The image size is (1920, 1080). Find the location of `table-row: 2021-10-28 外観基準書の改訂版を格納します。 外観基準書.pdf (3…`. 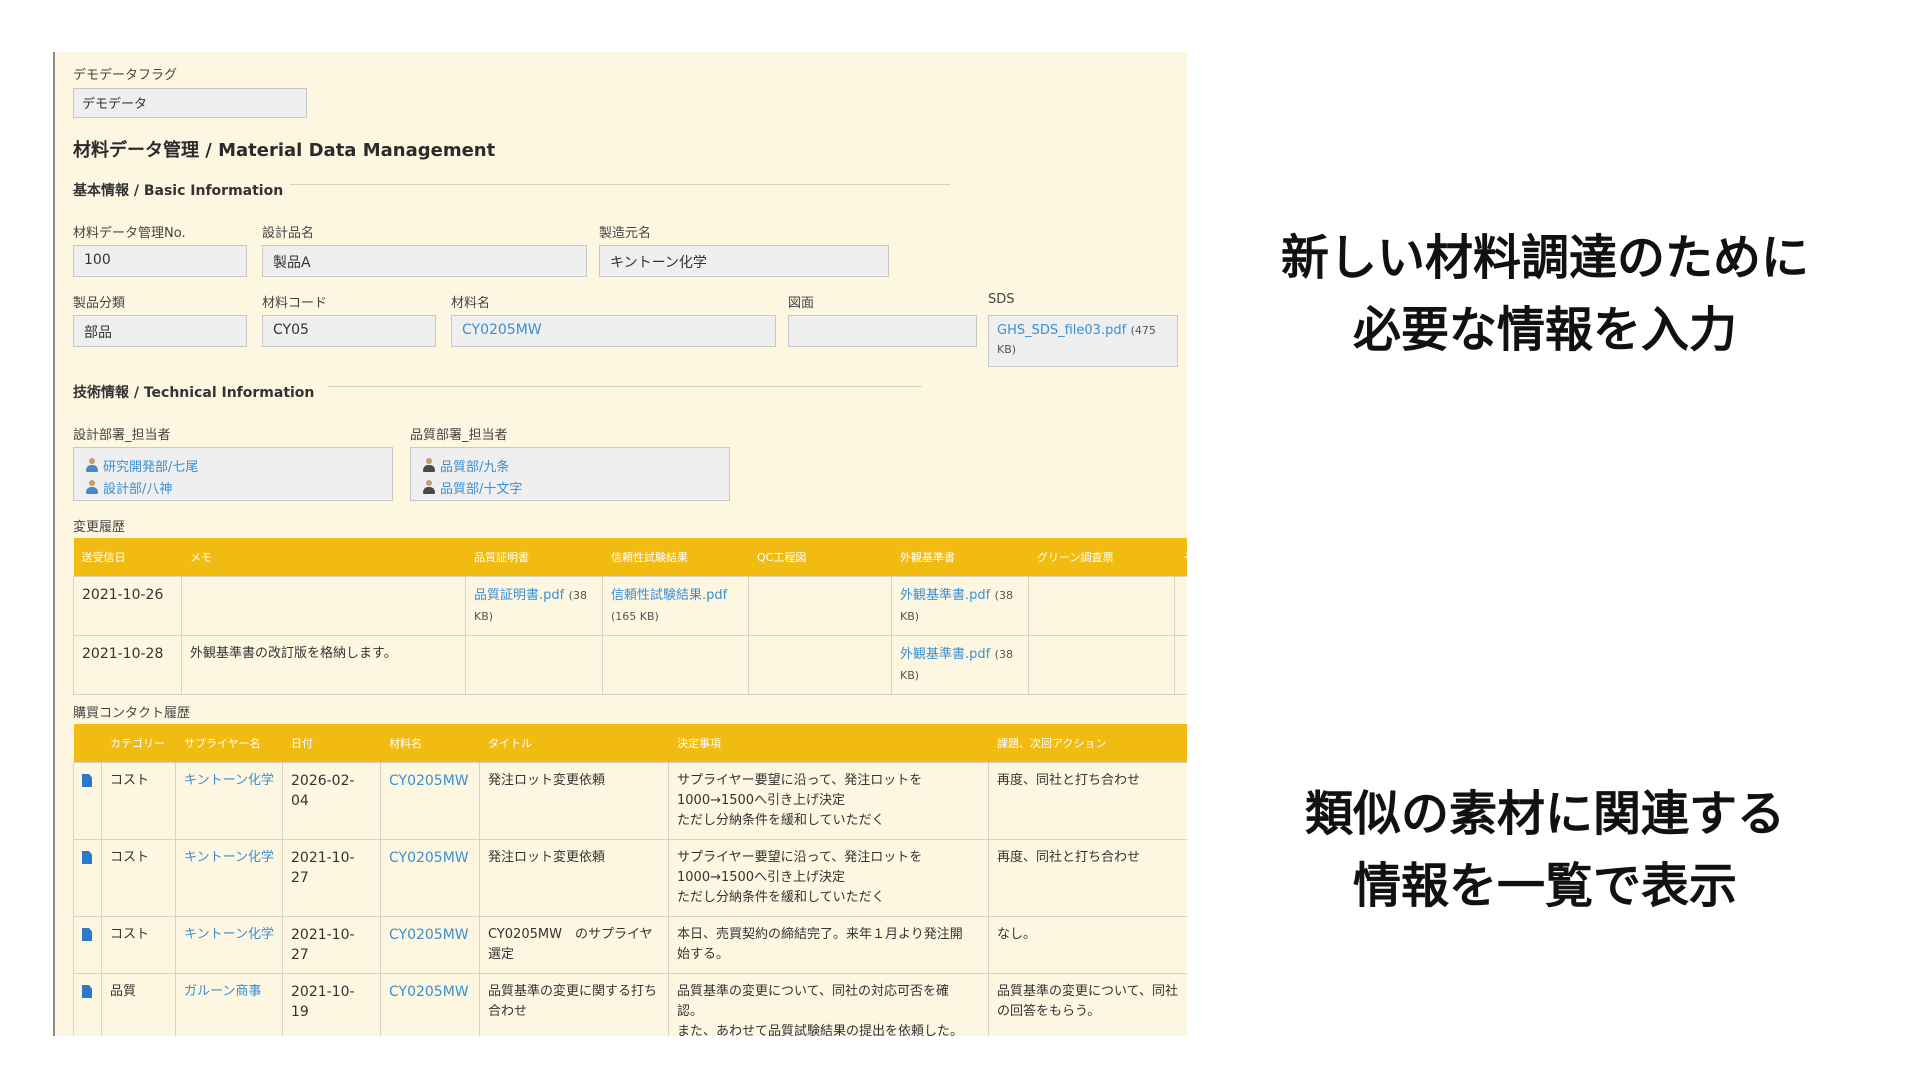

table-row: 2021-10-28 外観基準書の改訂版を格納します。 外観基準書.pdf (3… is located at coordinates (630, 665).